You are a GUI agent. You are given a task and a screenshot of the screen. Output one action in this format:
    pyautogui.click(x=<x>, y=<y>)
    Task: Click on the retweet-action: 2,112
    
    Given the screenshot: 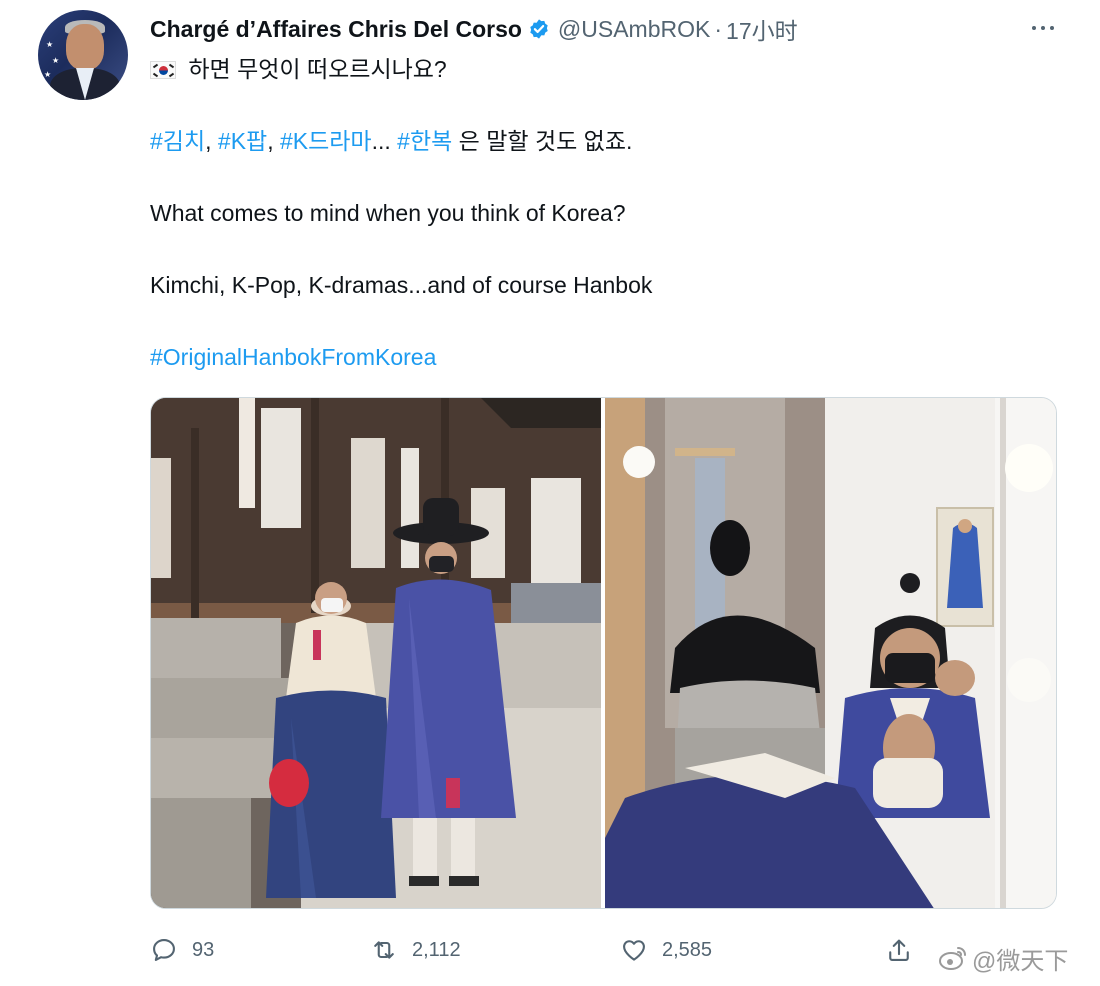 What is the action you would take?
    pyautogui.click(x=415, y=950)
    